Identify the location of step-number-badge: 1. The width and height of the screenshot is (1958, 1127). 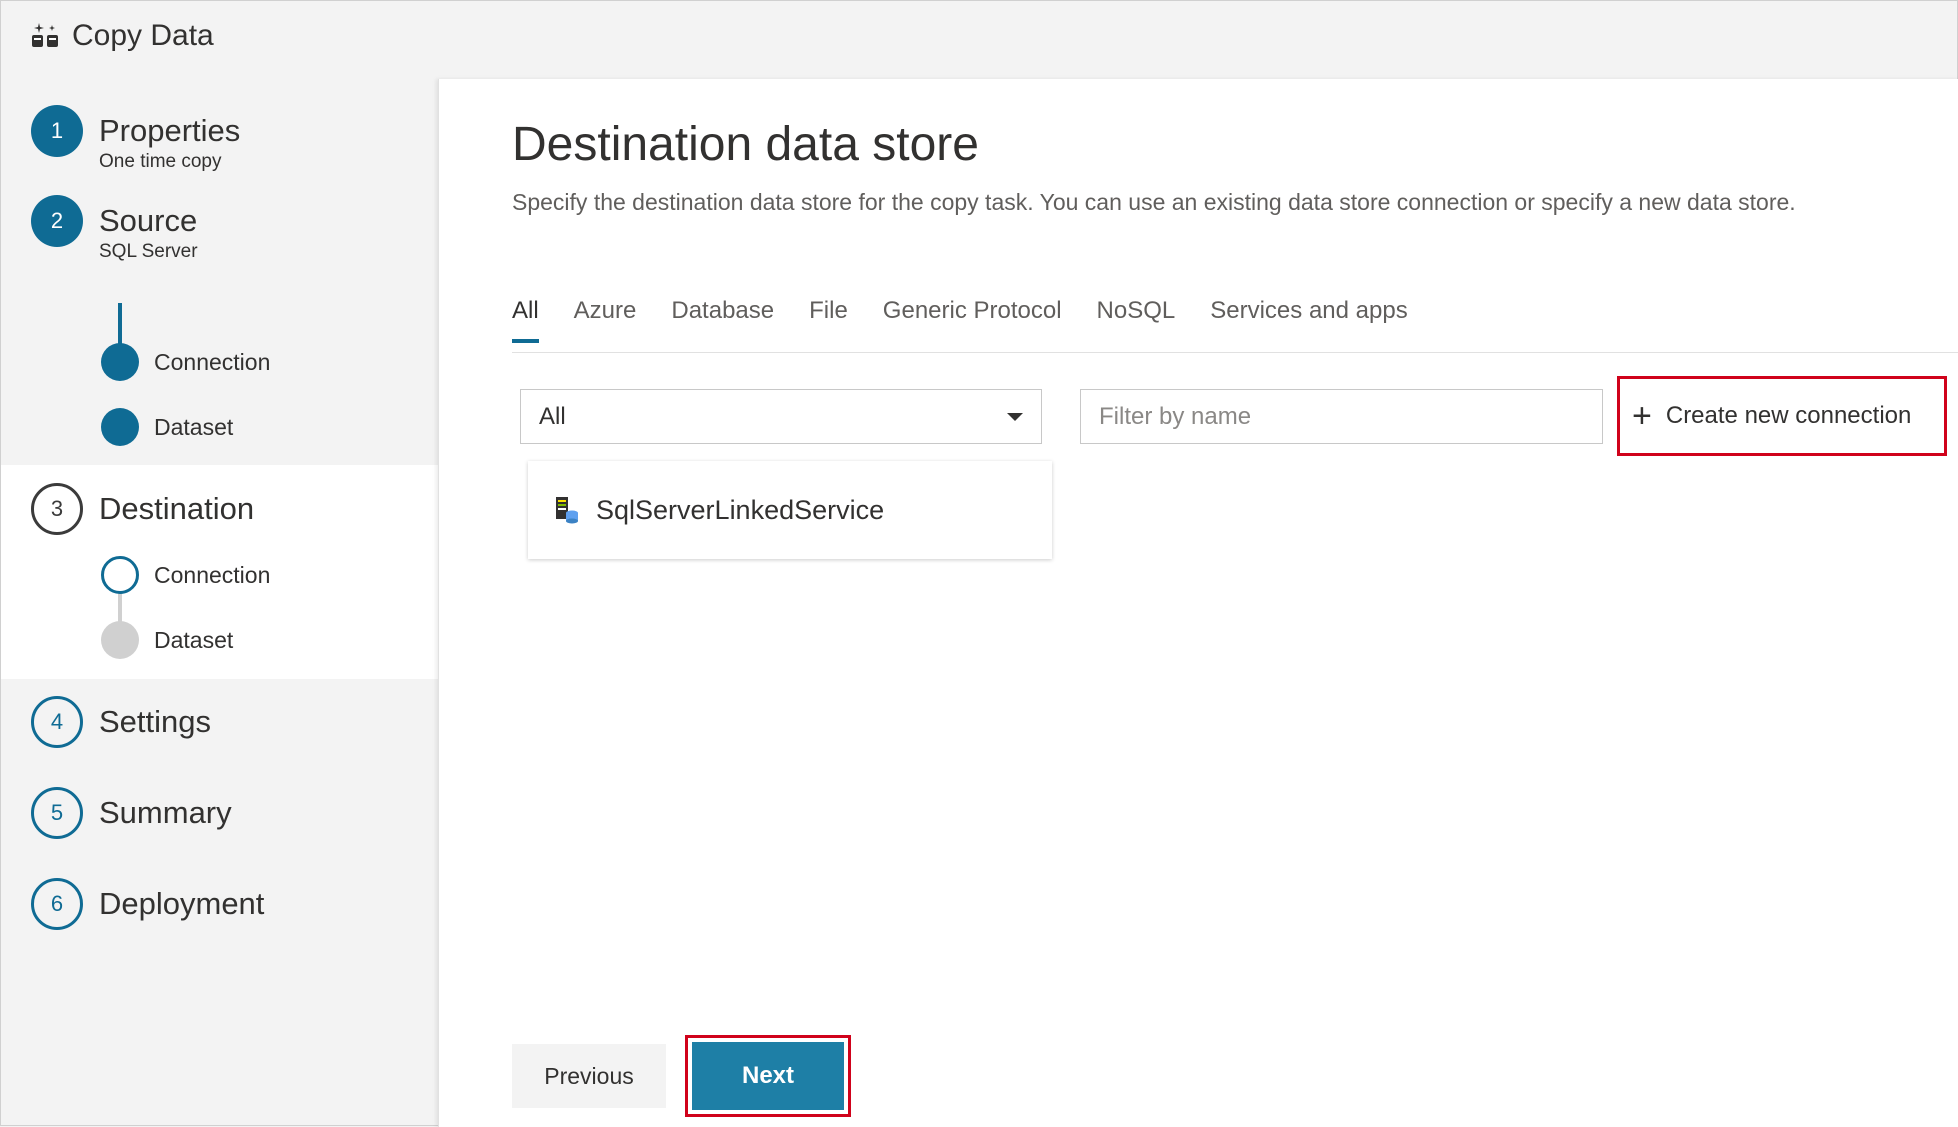
(57, 131).